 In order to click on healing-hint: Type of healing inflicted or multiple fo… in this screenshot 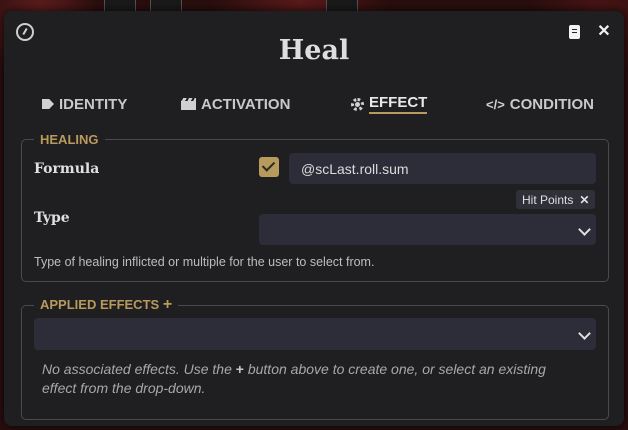, I will do `click(204, 262)`.